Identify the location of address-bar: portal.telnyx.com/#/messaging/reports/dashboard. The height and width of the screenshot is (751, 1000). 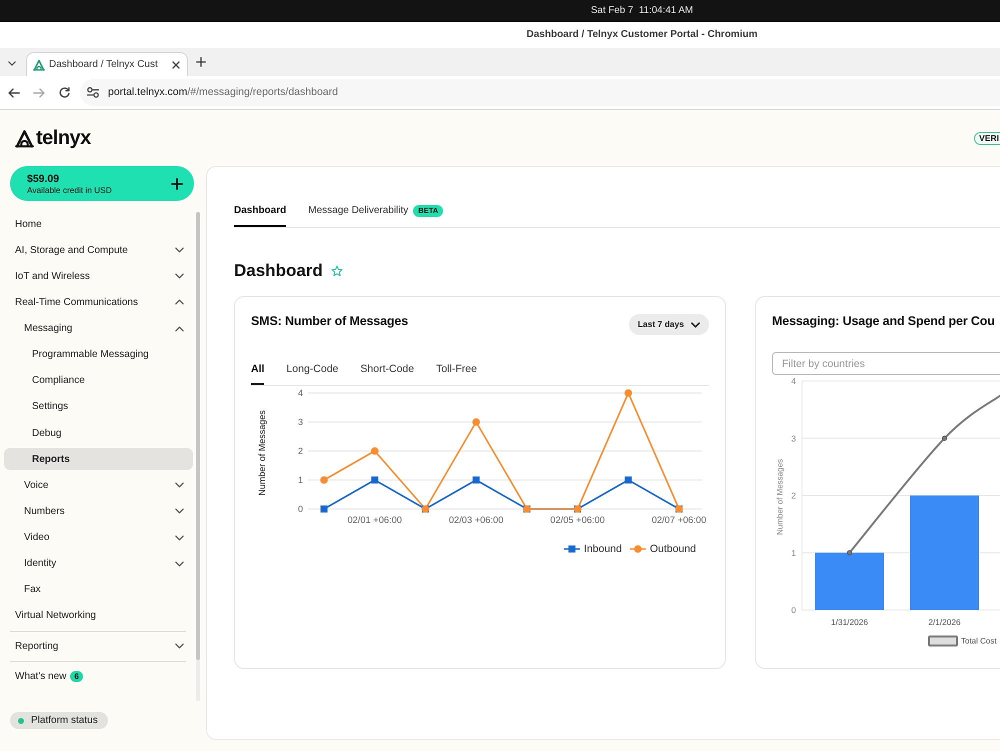
(540, 92).